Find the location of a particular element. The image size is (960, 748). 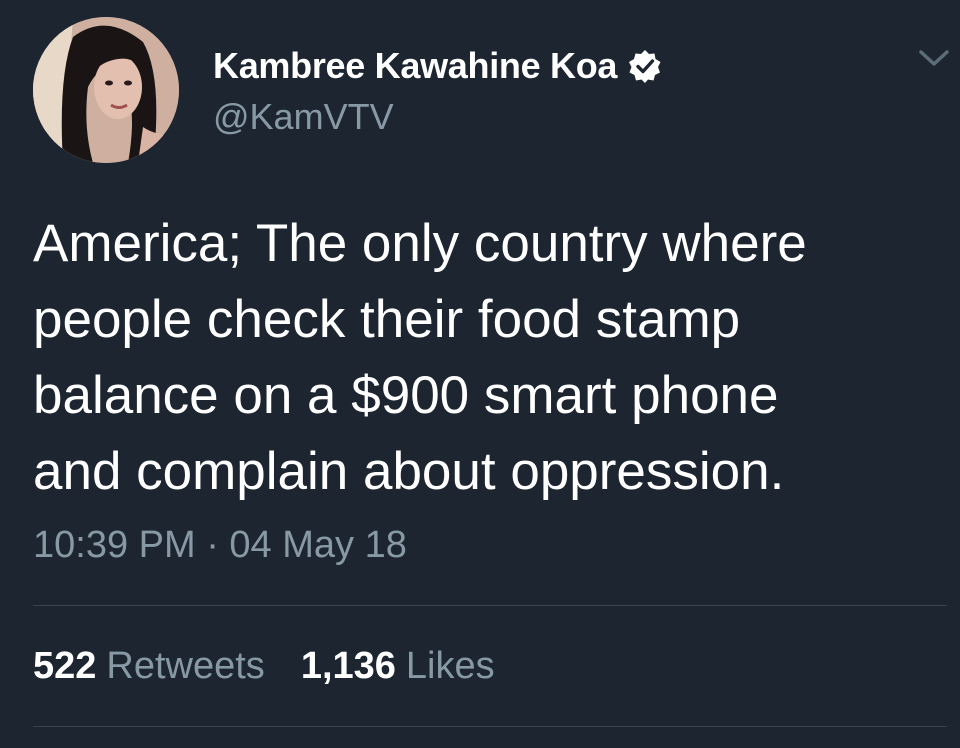

author-display-name: Kambree Kawahine Koa is located at coordinates (415, 66).